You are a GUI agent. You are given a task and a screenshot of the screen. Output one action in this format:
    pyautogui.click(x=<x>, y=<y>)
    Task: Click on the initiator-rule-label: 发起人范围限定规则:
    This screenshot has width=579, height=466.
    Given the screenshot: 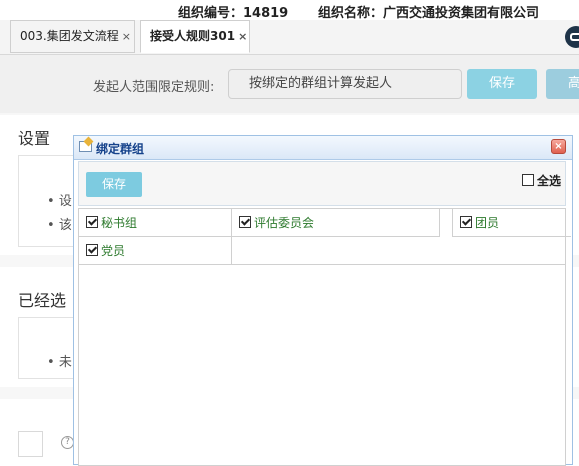 What is the action you would take?
    pyautogui.click(x=154, y=87)
    